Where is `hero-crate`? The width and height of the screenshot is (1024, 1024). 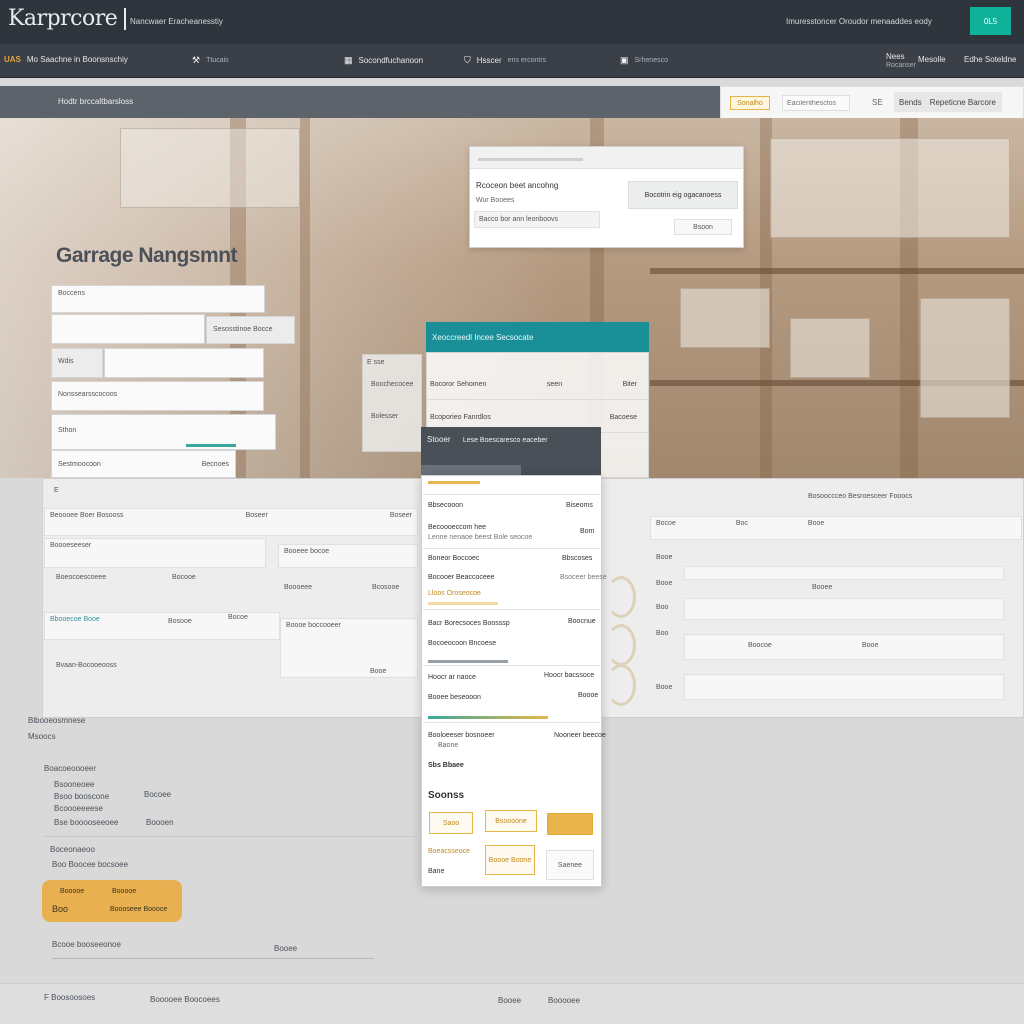 hero-crate is located at coordinates (725, 318).